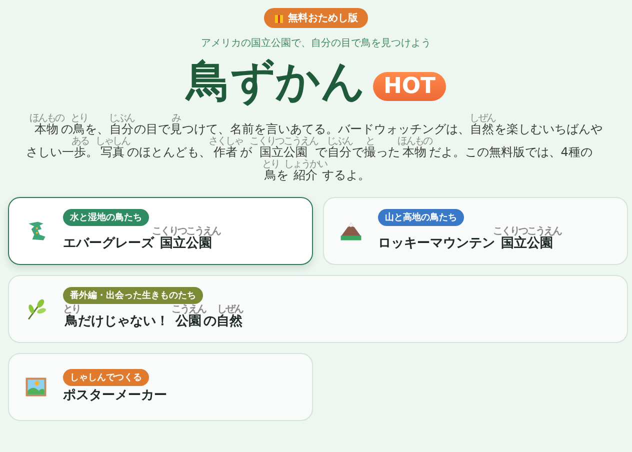  What do you see at coordinates (115, 395) in the screenshot?
I see `card-title: ポスターメーカー` at bounding box center [115, 395].